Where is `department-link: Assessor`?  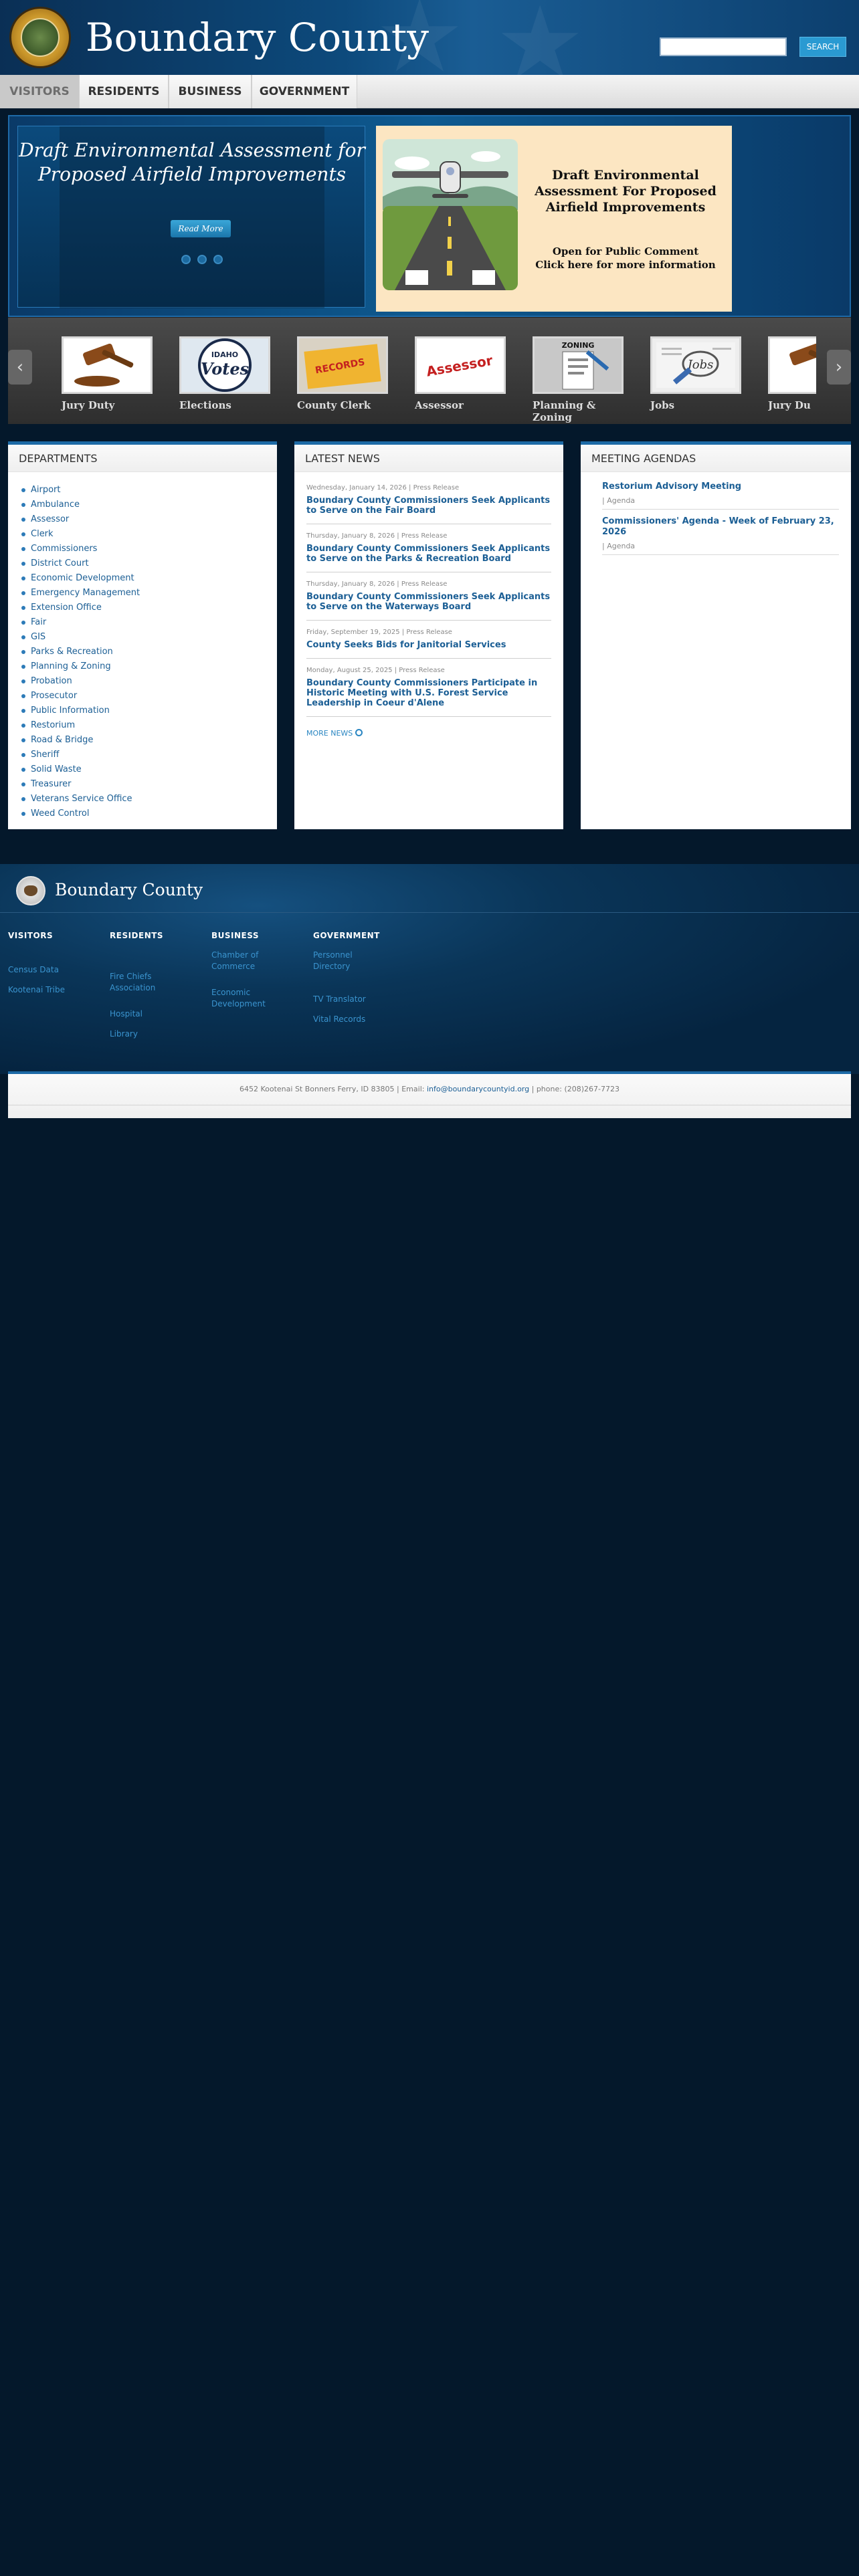
department-link: Assessor is located at coordinates (149, 519).